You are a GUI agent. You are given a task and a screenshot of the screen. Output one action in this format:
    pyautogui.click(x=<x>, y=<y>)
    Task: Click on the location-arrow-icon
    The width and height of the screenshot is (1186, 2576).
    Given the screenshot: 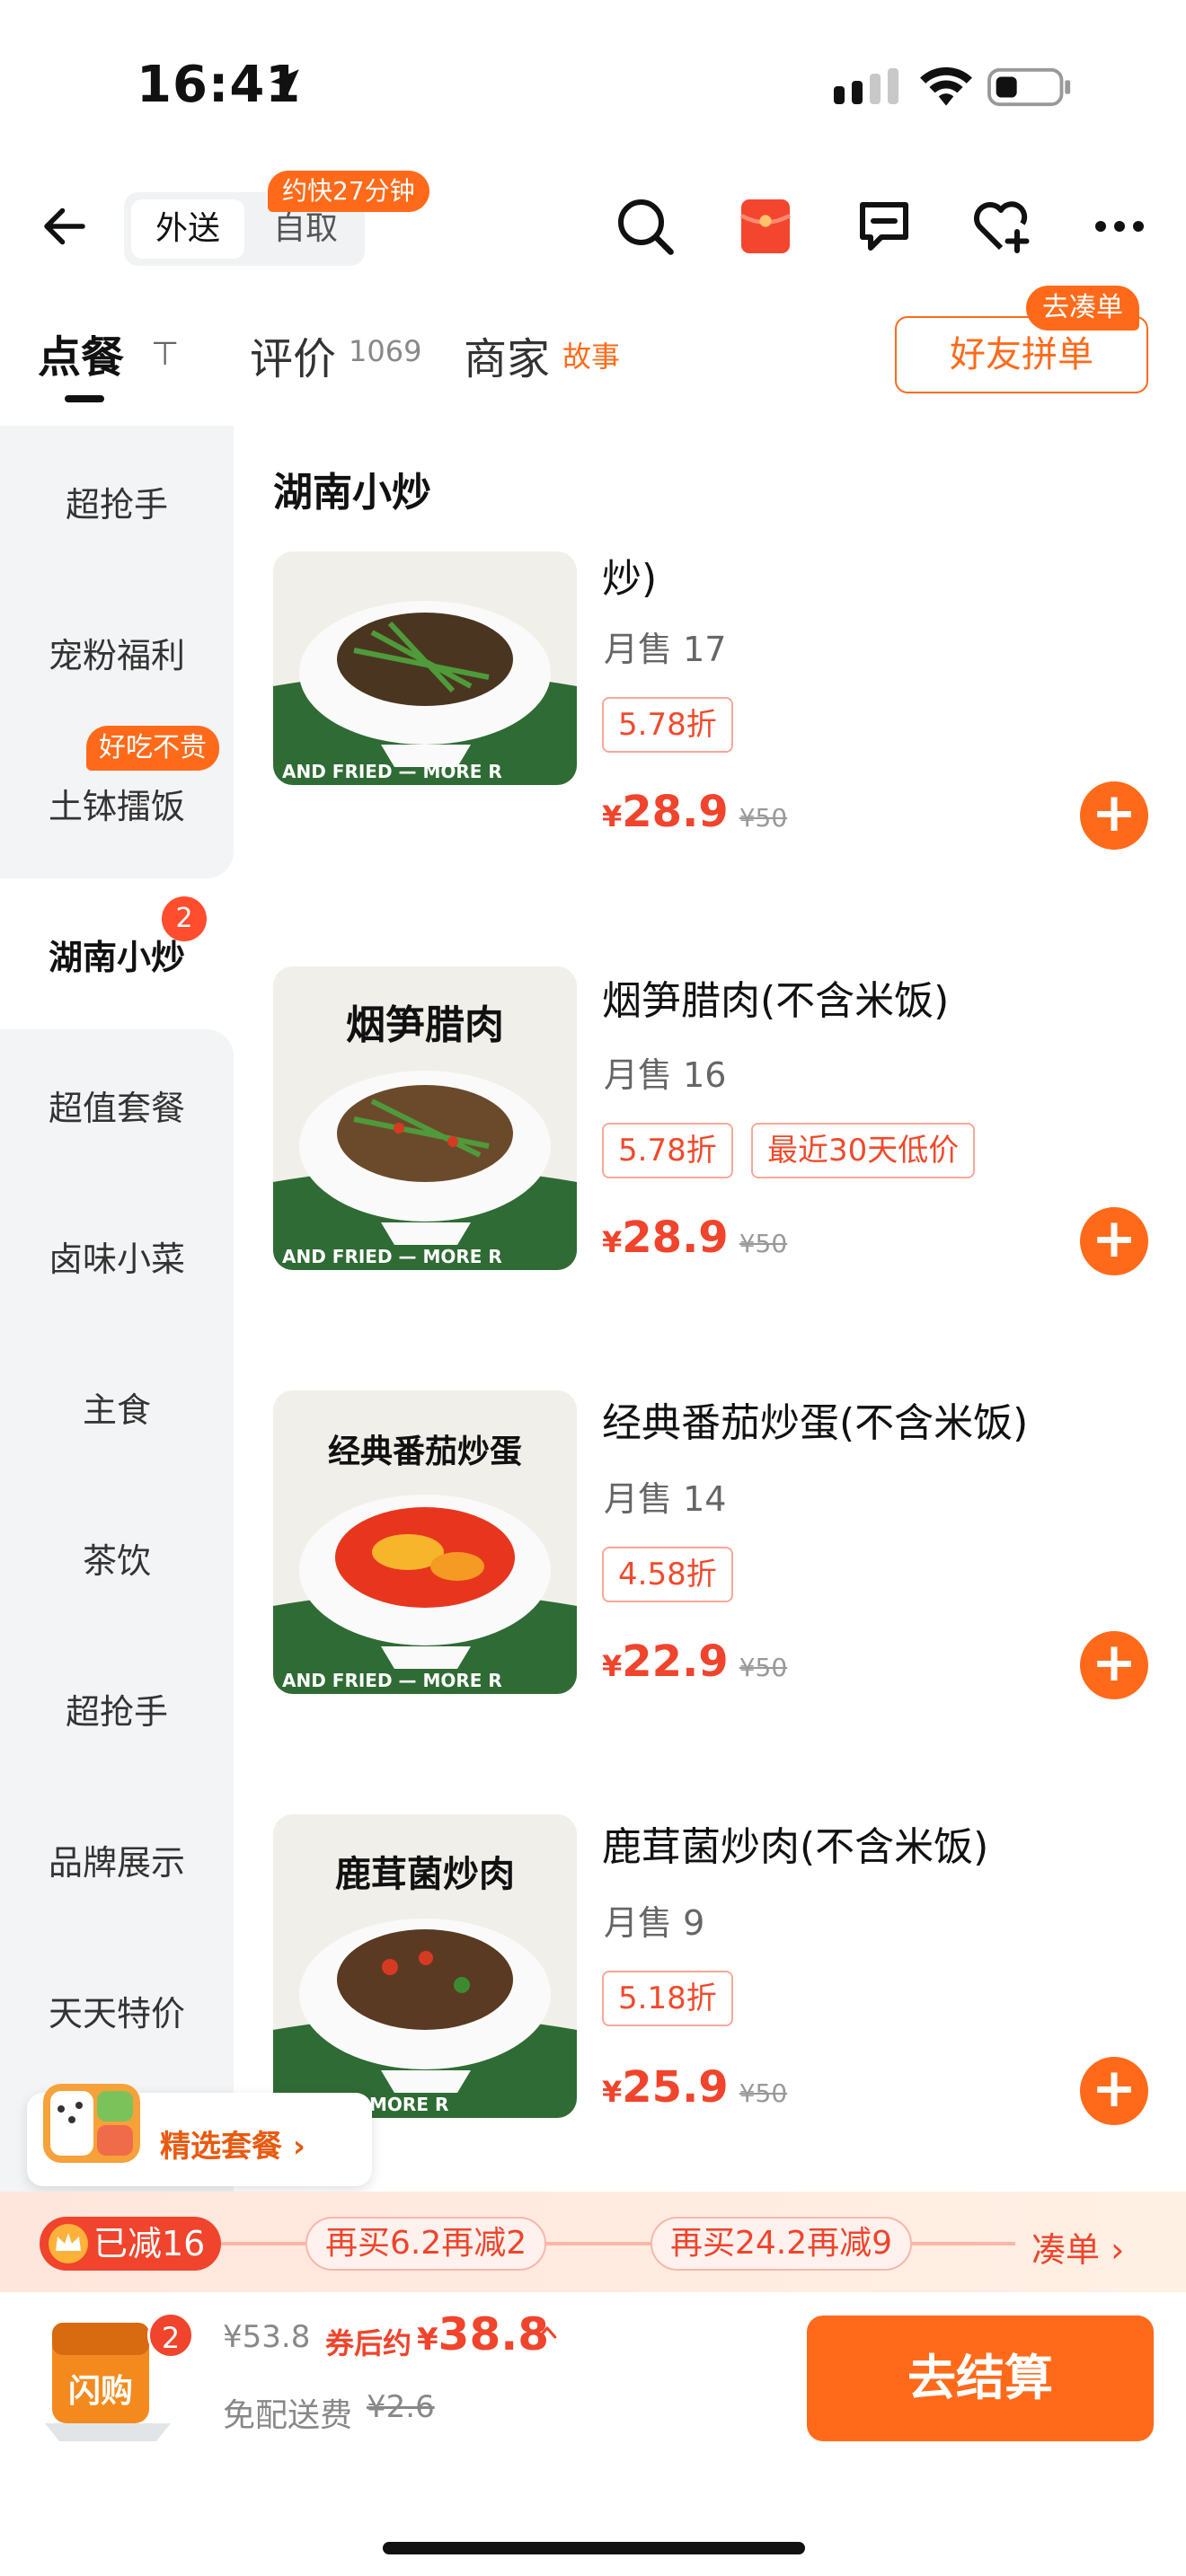 What is the action you would take?
    pyautogui.click(x=284, y=83)
    